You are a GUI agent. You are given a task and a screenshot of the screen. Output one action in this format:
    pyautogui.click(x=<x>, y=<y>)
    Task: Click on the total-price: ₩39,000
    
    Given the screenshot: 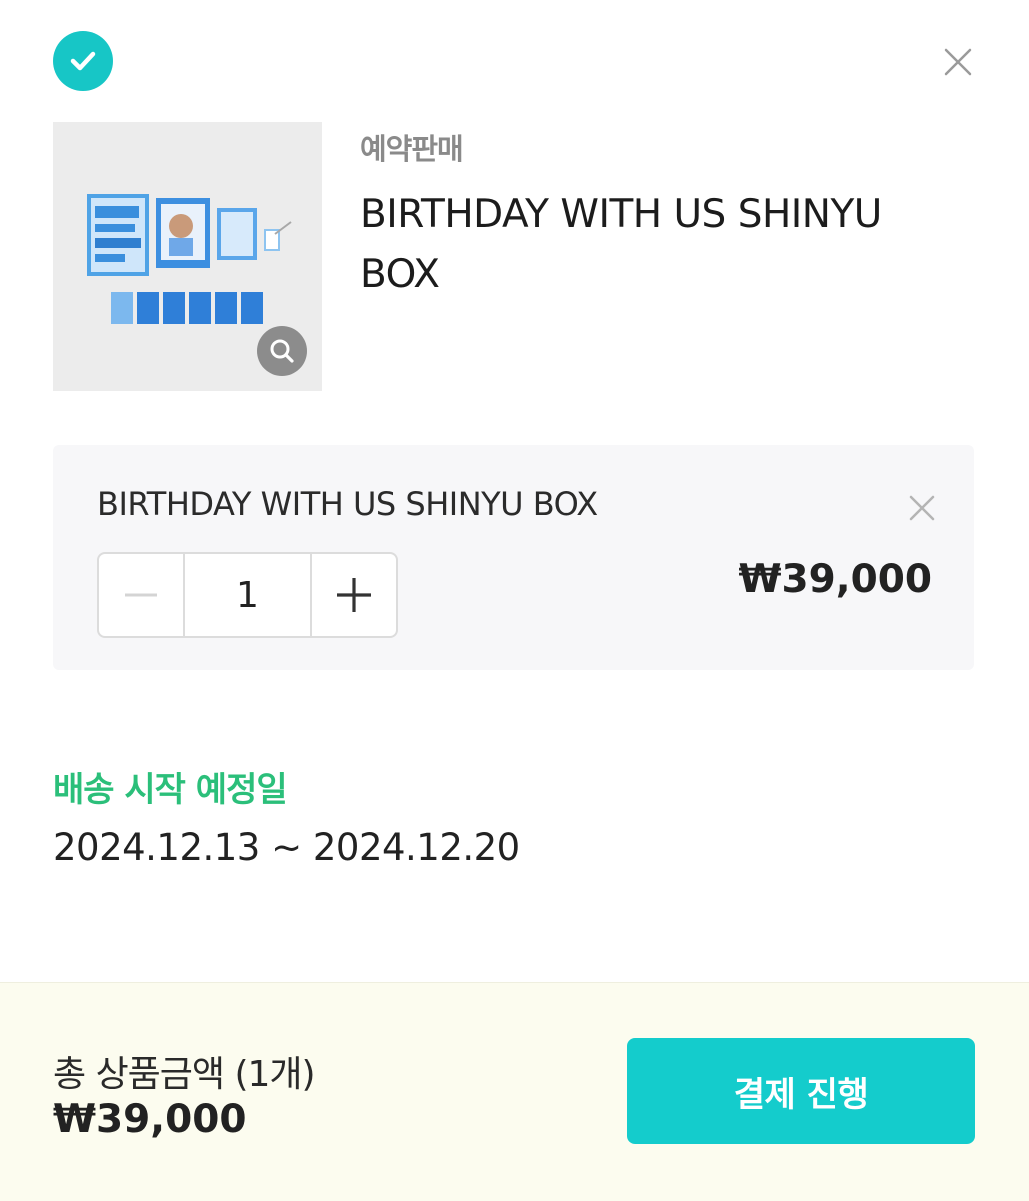 What is the action you would take?
    pyautogui.click(x=150, y=1119)
    